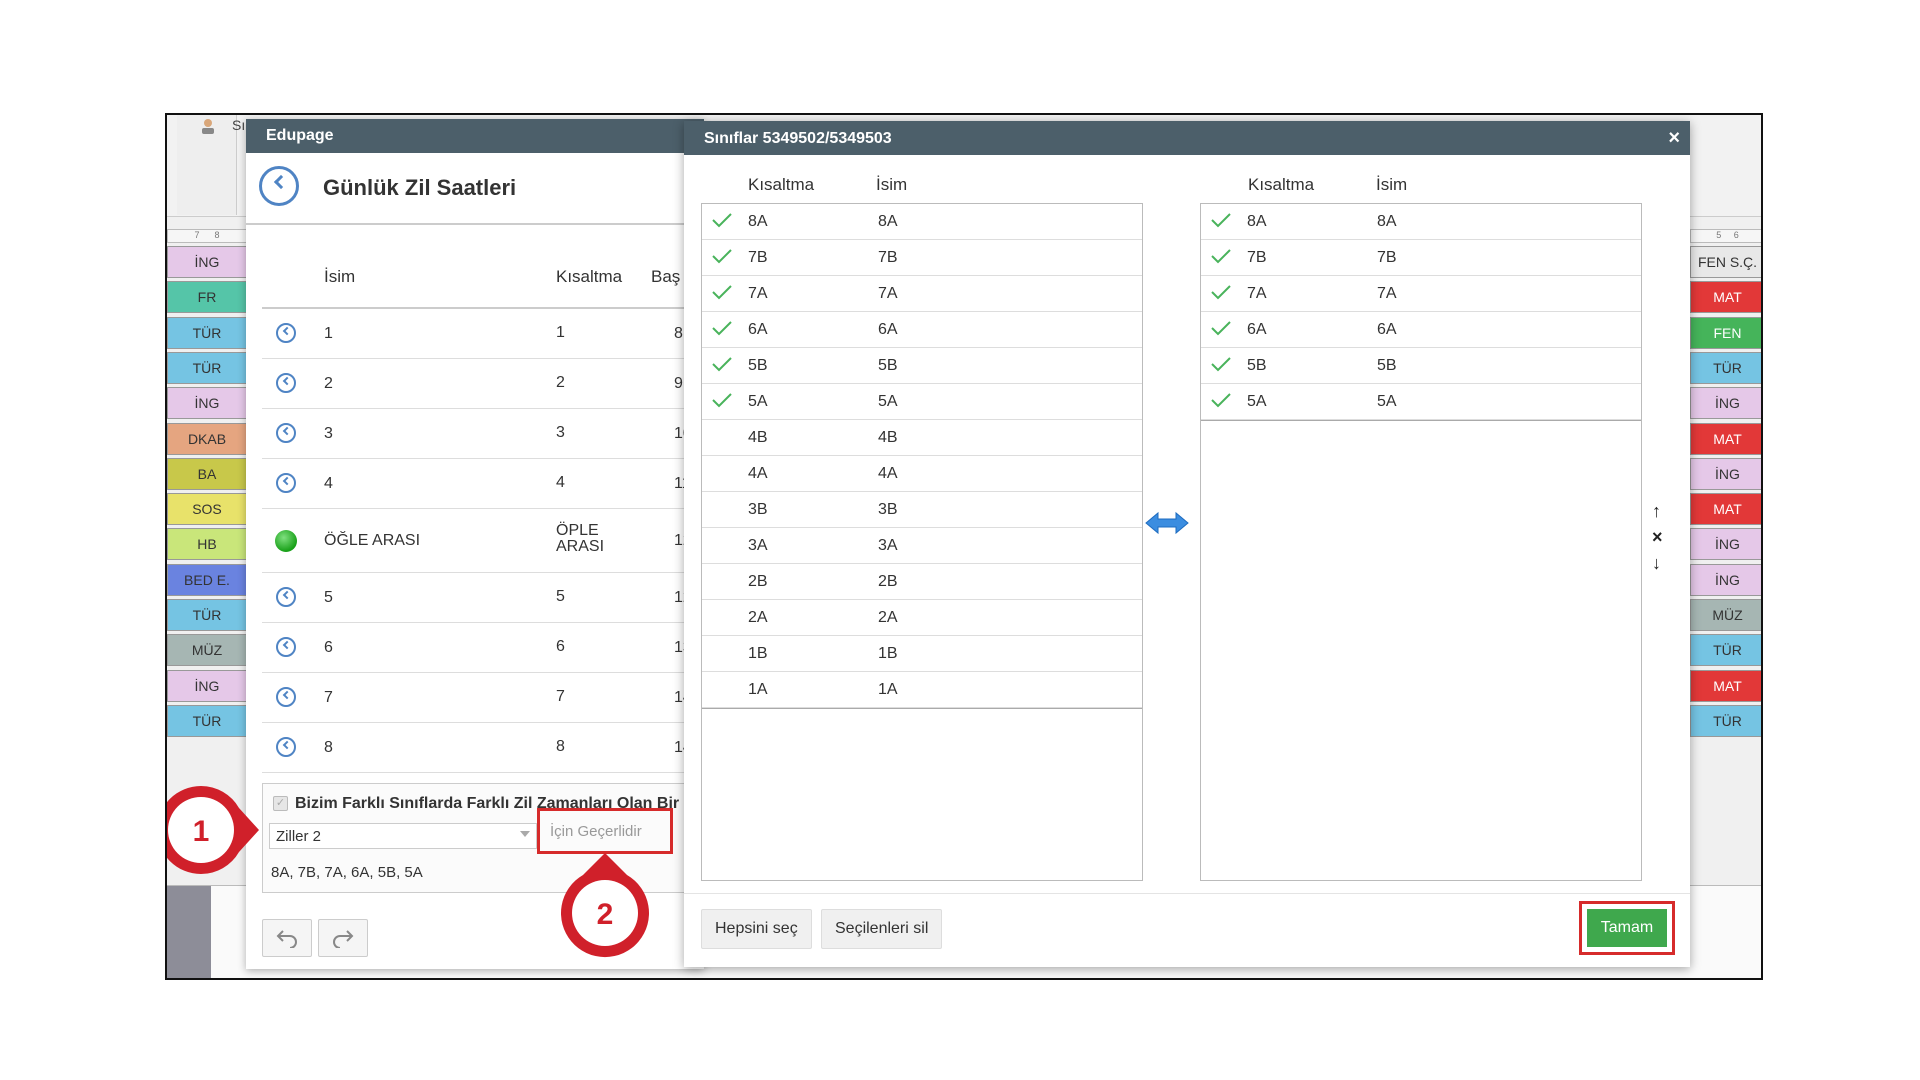 The image size is (1920, 1080). I want to click on remove-icon: ×, so click(1657, 537).